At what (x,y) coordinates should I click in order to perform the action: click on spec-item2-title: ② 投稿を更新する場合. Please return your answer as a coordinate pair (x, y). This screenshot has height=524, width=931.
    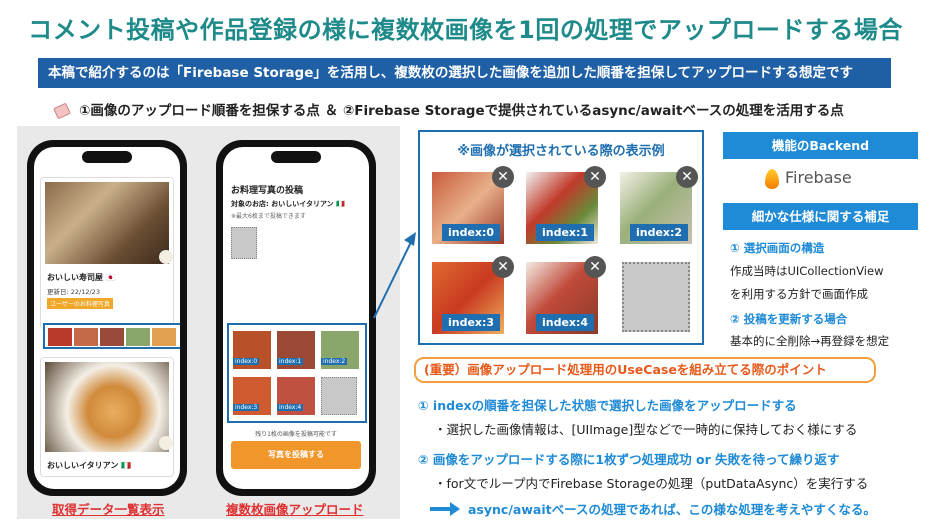
    Looking at the image, I should click on (789, 319).